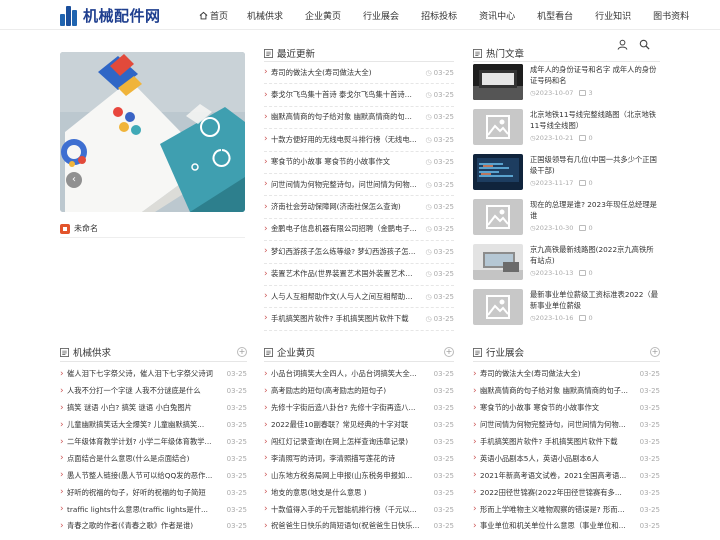  What do you see at coordinates (359, 297) in the screenshot?
I see `list-item: › 人与人互相帮助作文(人与人之间互相帮助的... ◷ 03-25` at bounding box center [359, 297].